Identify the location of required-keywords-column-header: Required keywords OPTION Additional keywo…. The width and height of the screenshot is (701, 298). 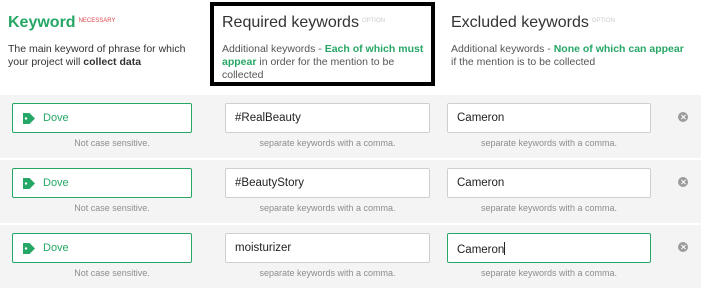
(326, 48).